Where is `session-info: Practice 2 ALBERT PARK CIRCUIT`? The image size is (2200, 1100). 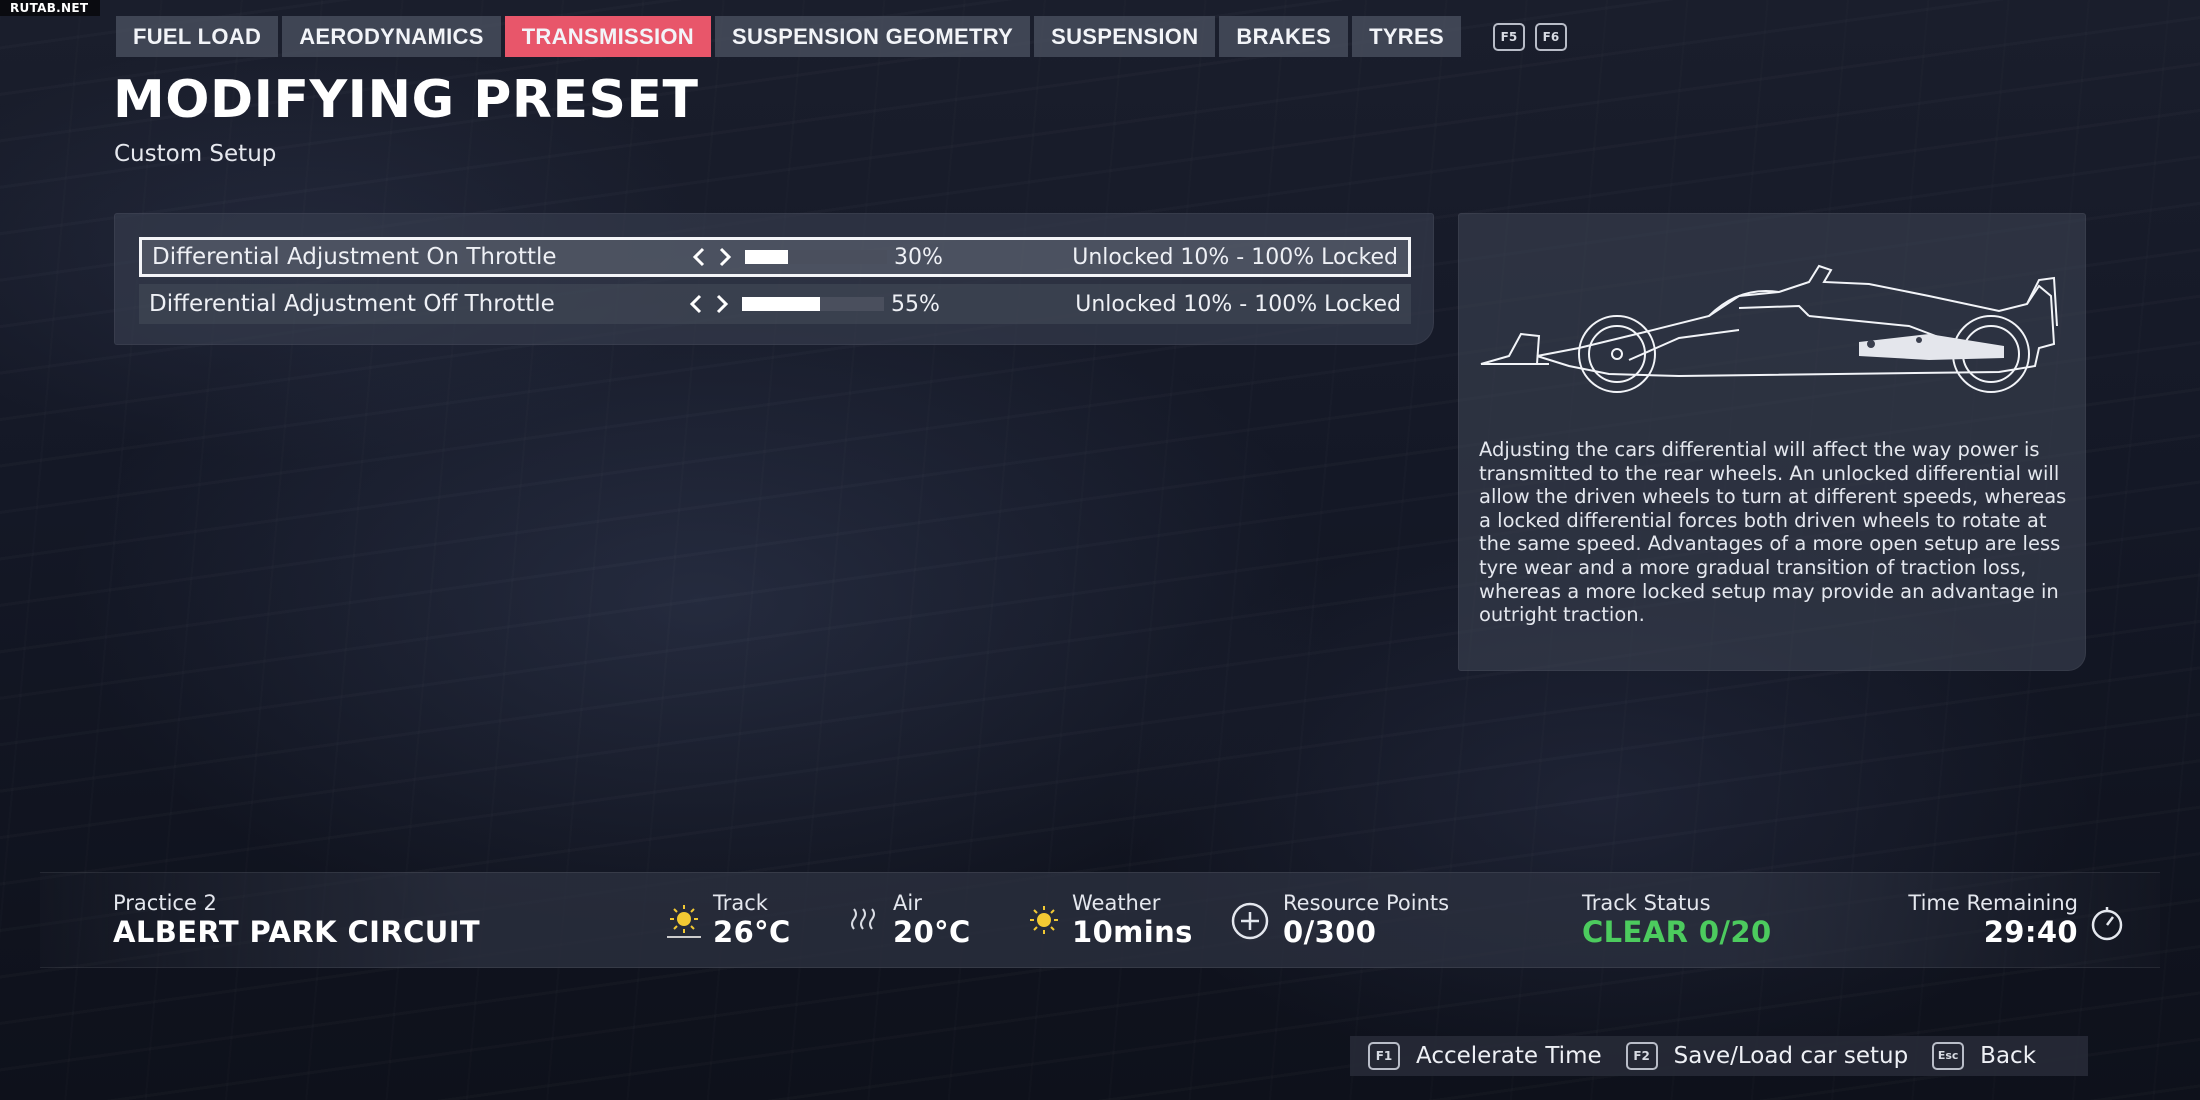 session-info: Practice 2 ALBERT PARK CIRCUIT is located at coordinates (296, 920).